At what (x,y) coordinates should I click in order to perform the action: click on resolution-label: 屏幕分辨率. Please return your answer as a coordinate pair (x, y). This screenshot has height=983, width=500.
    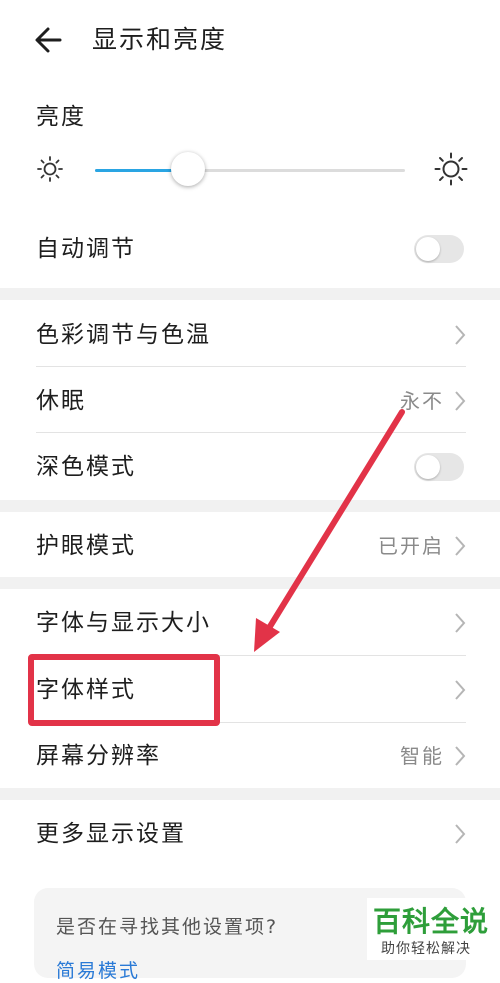
    Looking at the image, I should click on (98, 756).